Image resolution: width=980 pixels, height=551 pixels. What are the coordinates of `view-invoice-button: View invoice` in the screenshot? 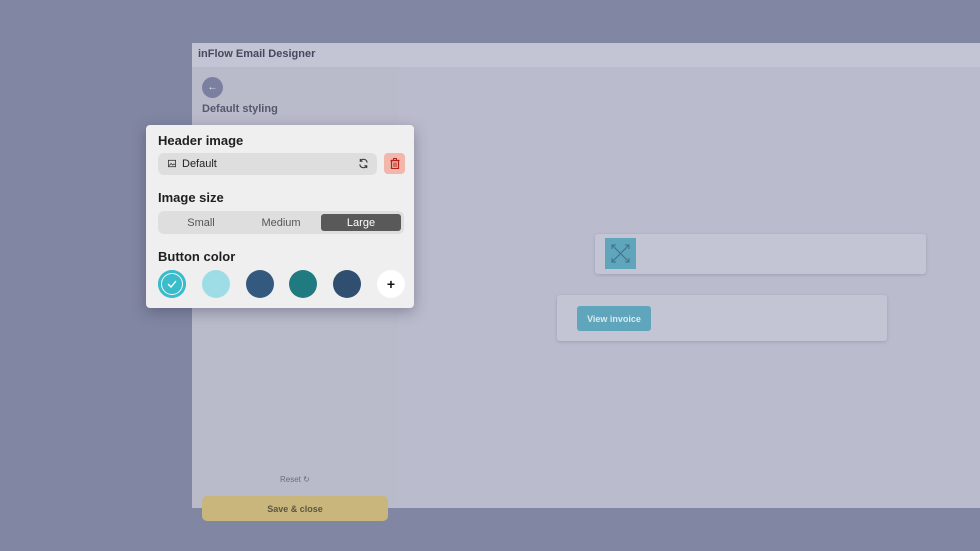 It's located at (614, 318).